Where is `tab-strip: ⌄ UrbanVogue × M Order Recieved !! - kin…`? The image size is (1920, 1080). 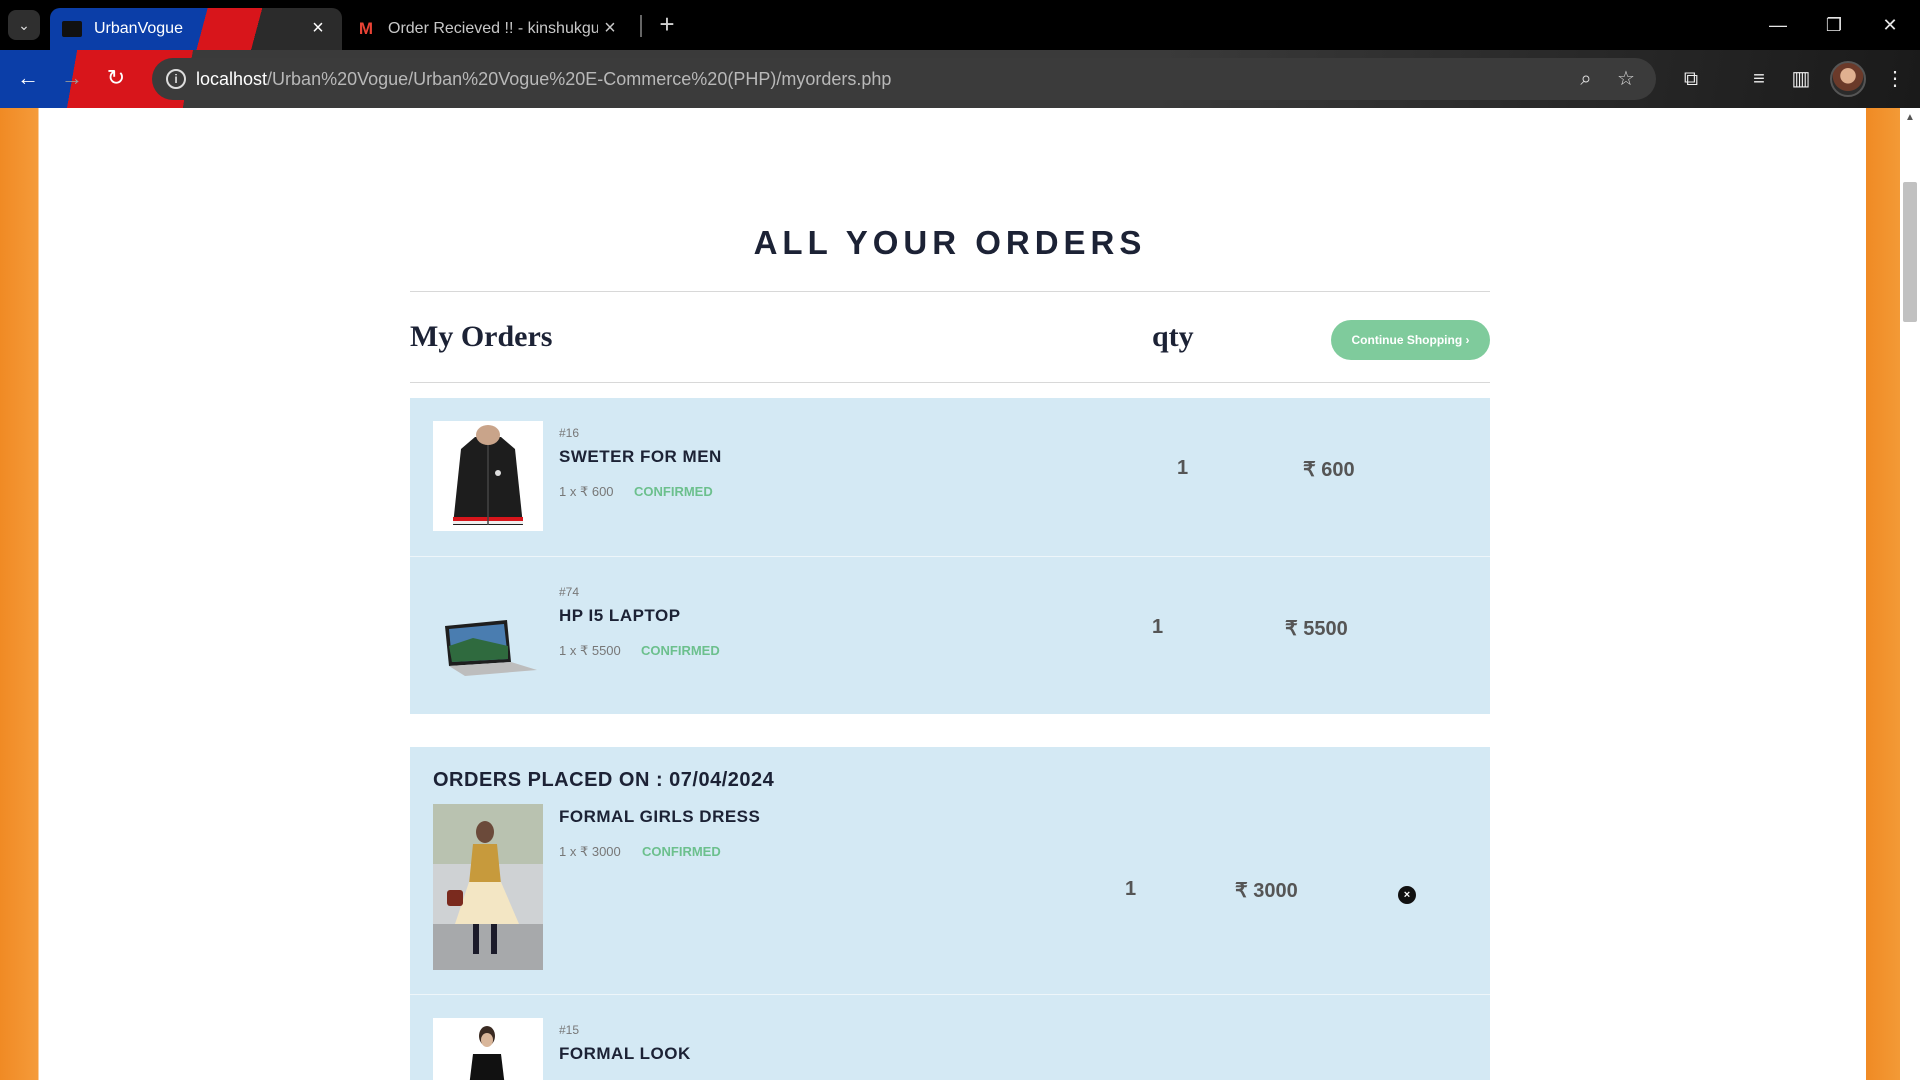 tab-strip: ⌄ UrbanVogue × M Order Recieved !! - kin… is located at coordinates (960, 25).